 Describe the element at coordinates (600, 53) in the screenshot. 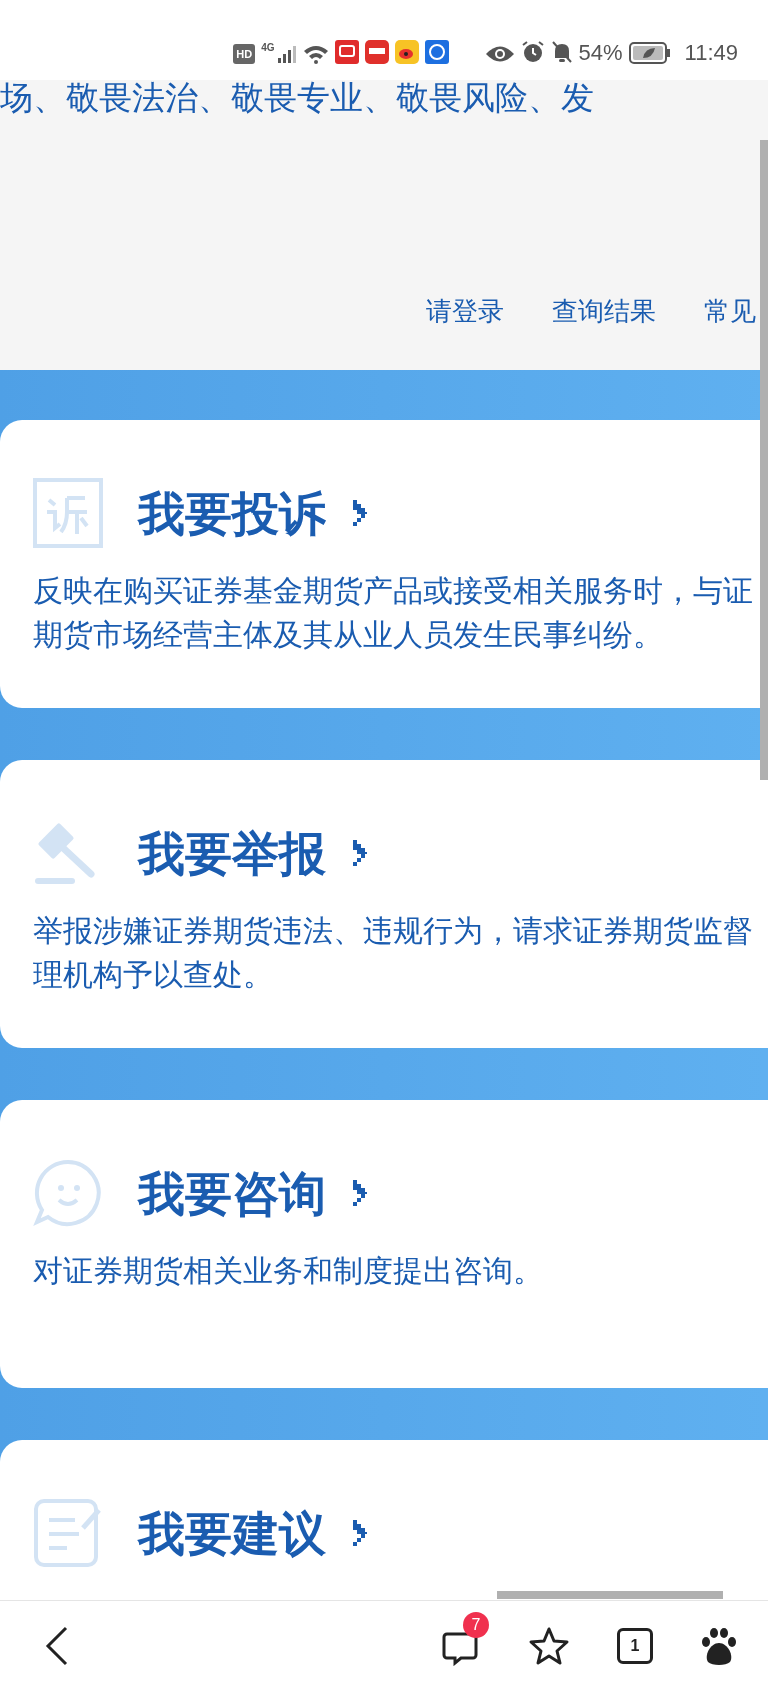

I see `battery-percent: 54%` at that location.